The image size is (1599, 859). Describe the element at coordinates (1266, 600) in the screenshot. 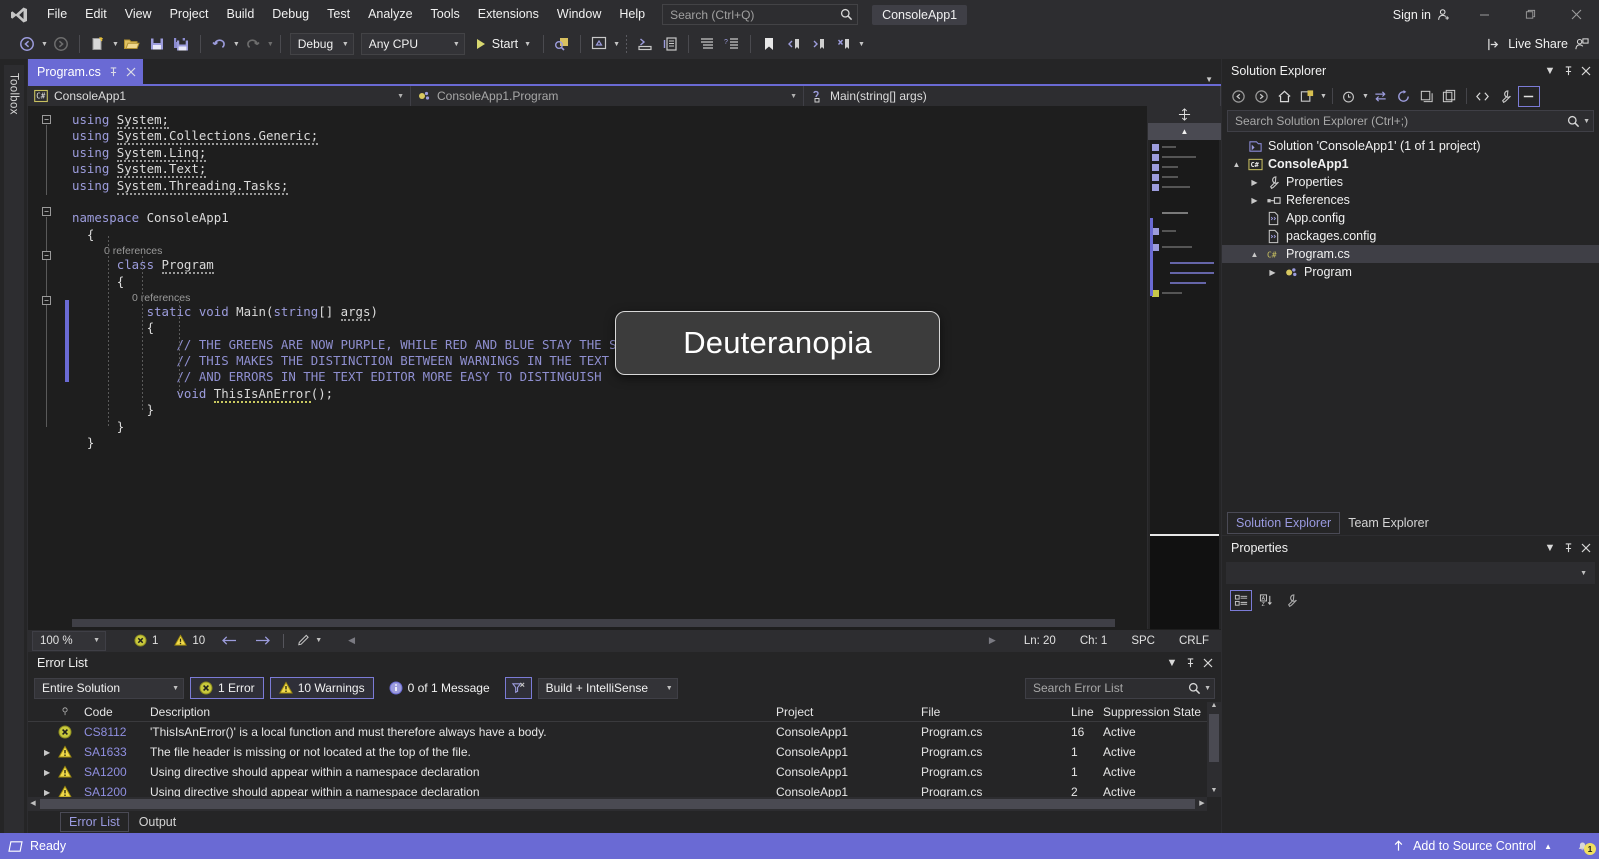

I see `alphabetical-view-button: AZ` at that location.